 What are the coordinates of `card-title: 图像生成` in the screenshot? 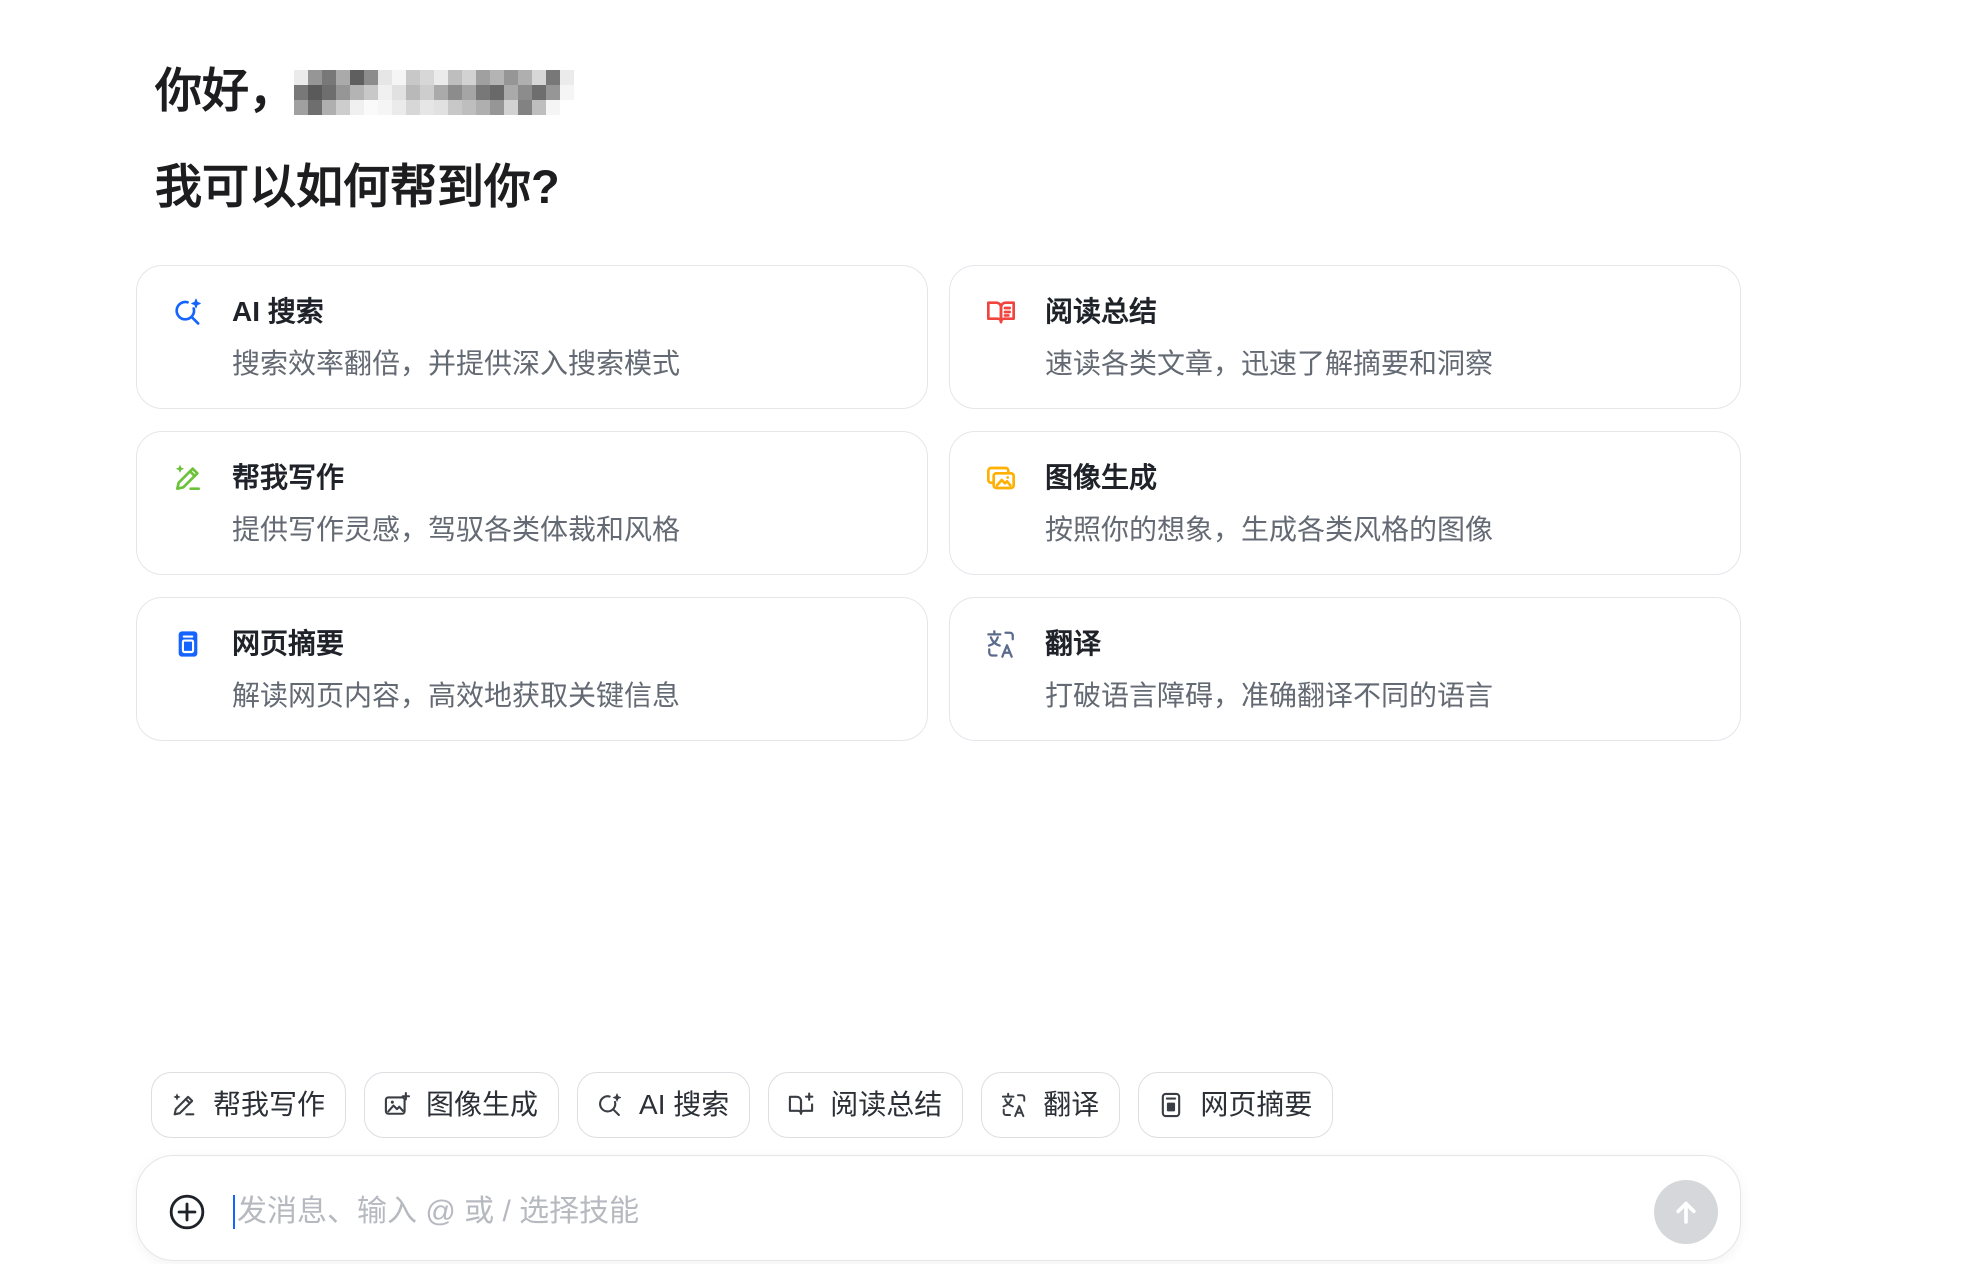 It's located at (1101, 477).